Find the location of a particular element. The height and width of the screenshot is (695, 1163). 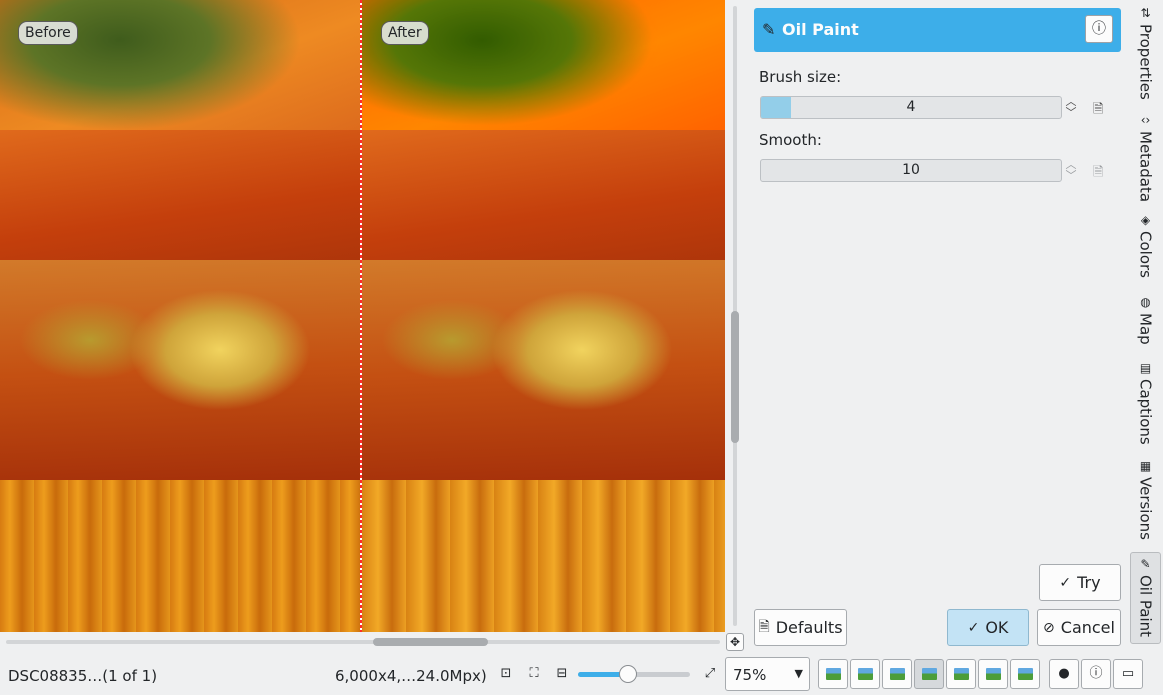

tab-oil-paint: ✎ Oil Paint is located at coordinates (1145, 598).